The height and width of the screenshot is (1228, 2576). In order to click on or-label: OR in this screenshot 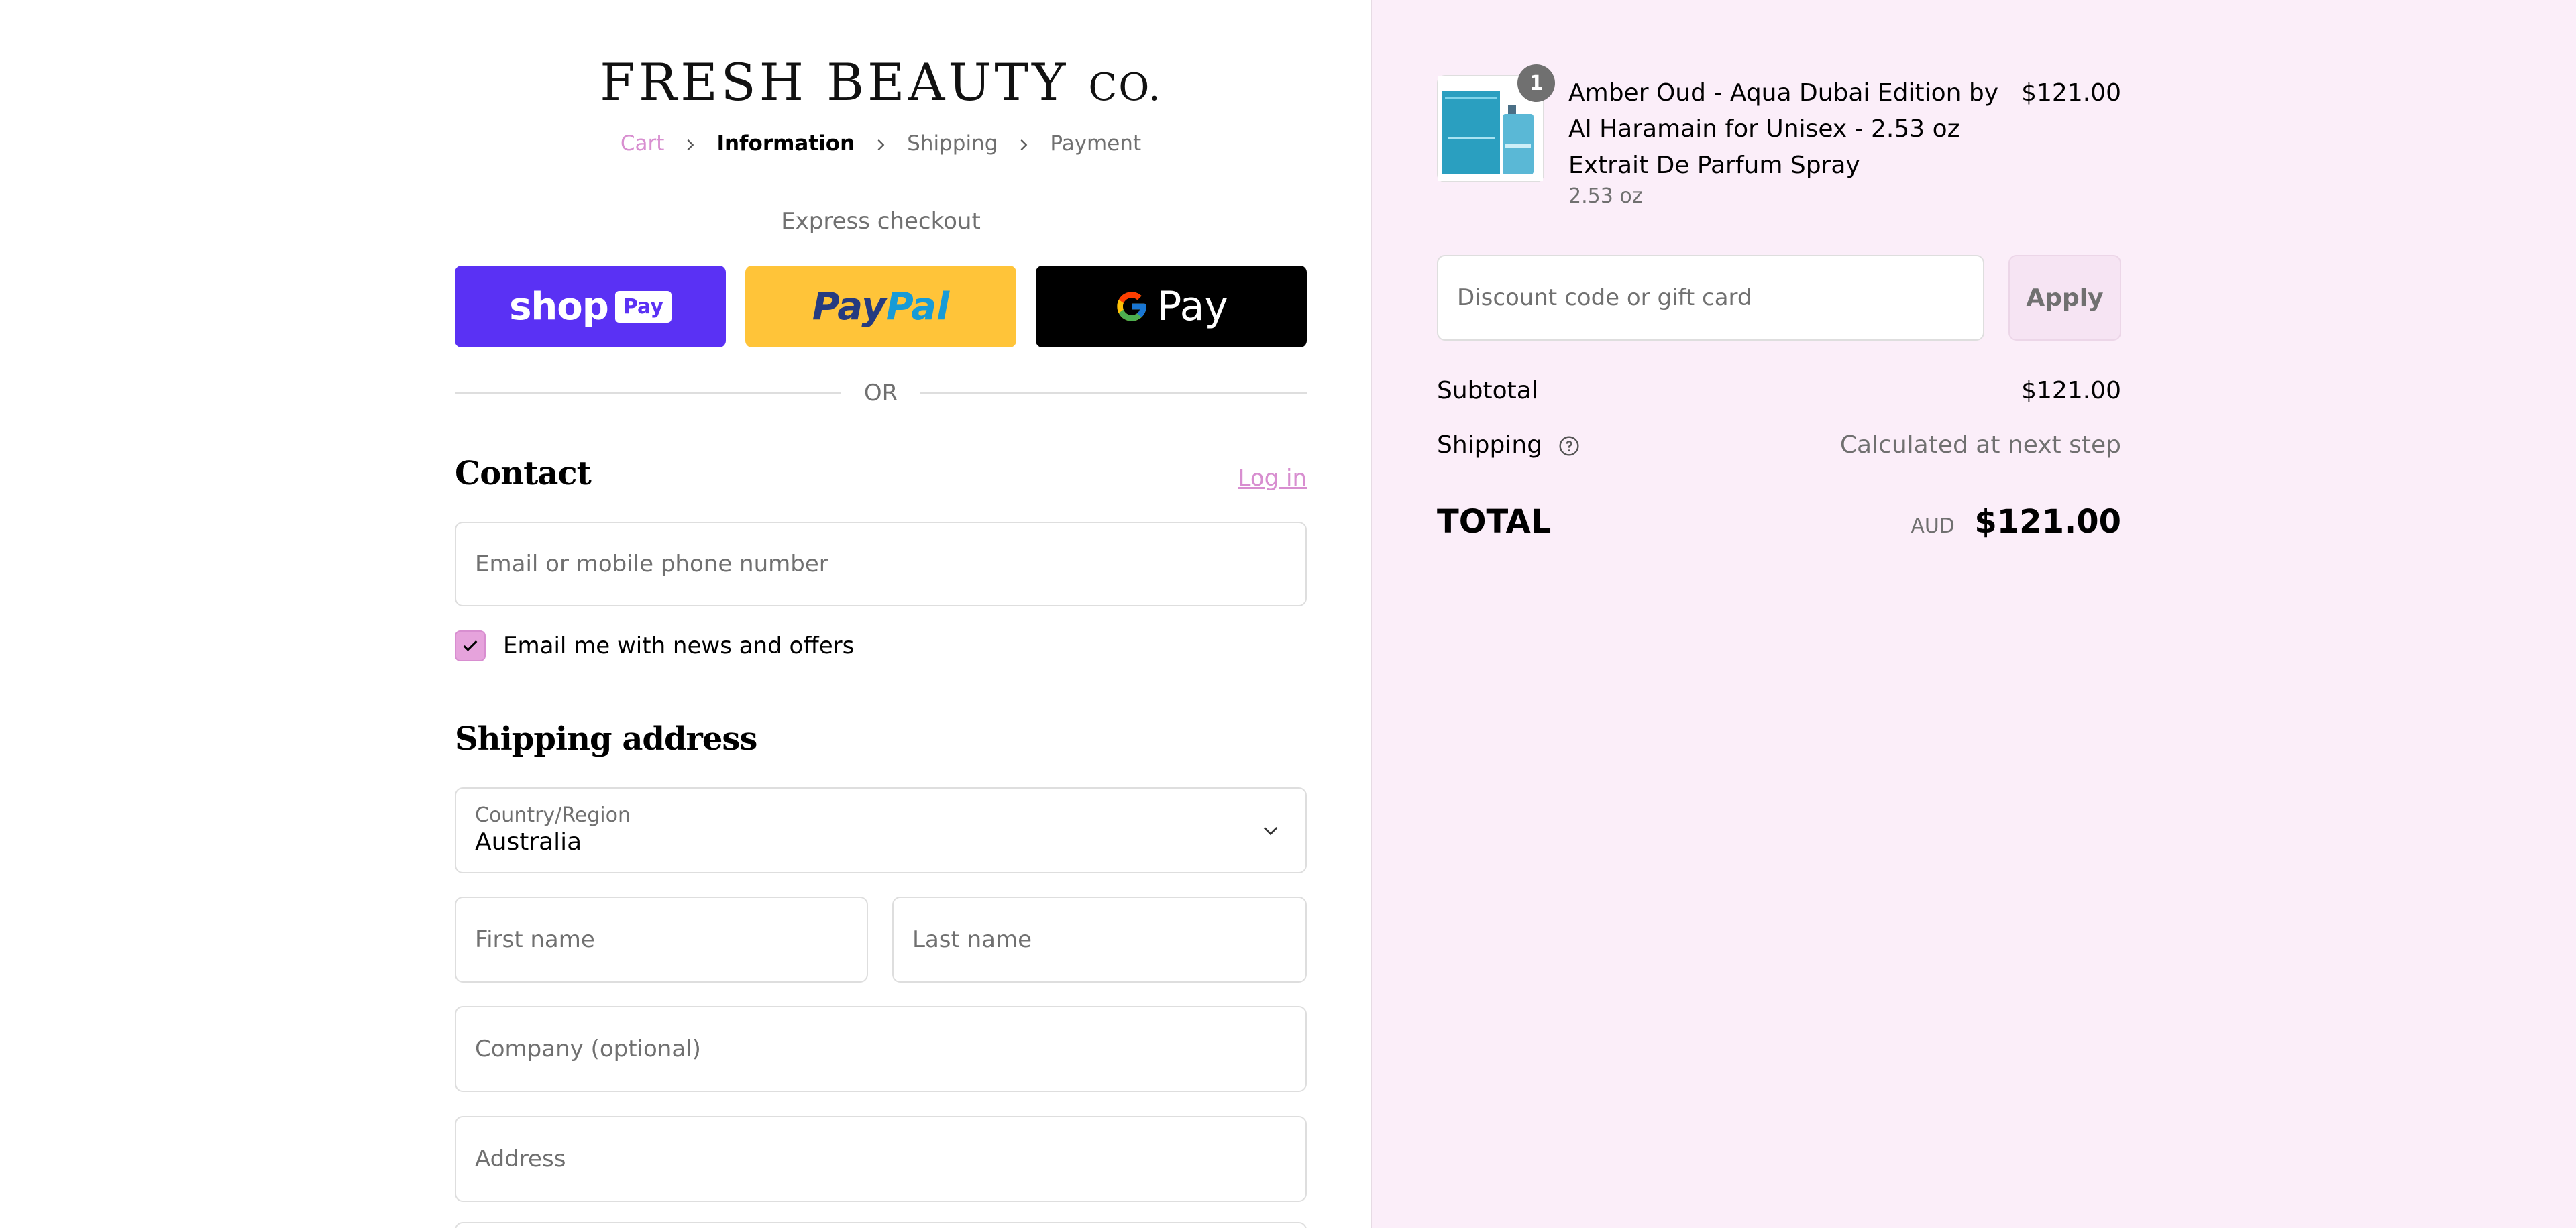, I will do `click(880, 393)`.